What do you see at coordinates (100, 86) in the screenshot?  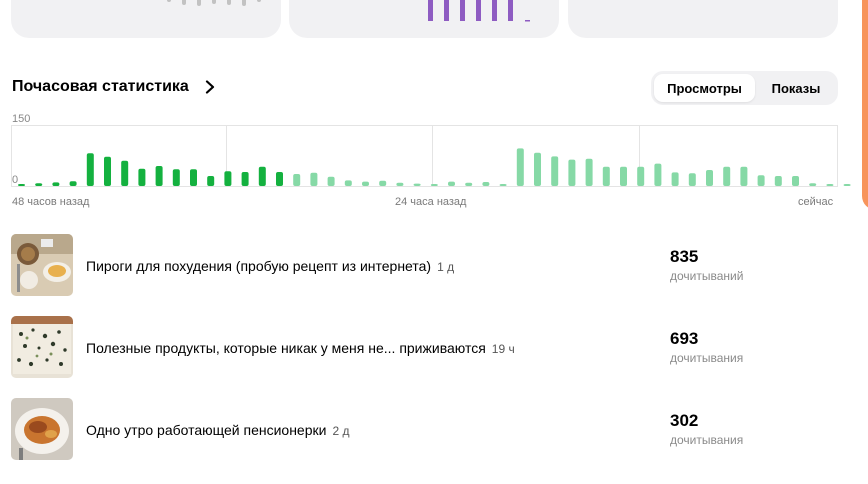 I see `hourly-stats-title-text: Почасовая статистика` at bounding box center [100, 86].